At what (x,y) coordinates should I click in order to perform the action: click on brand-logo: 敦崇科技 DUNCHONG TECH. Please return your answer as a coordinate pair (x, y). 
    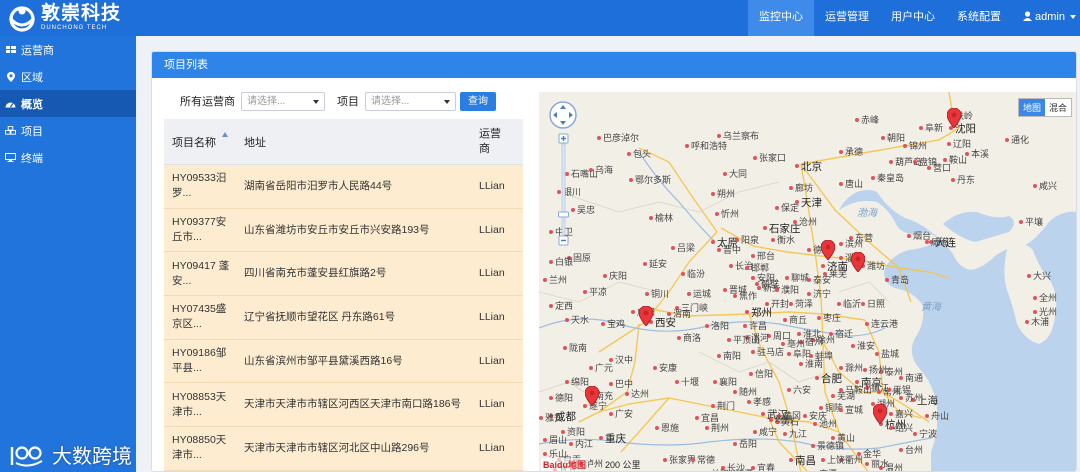
    Looking at the image, I should click on (63, 18).